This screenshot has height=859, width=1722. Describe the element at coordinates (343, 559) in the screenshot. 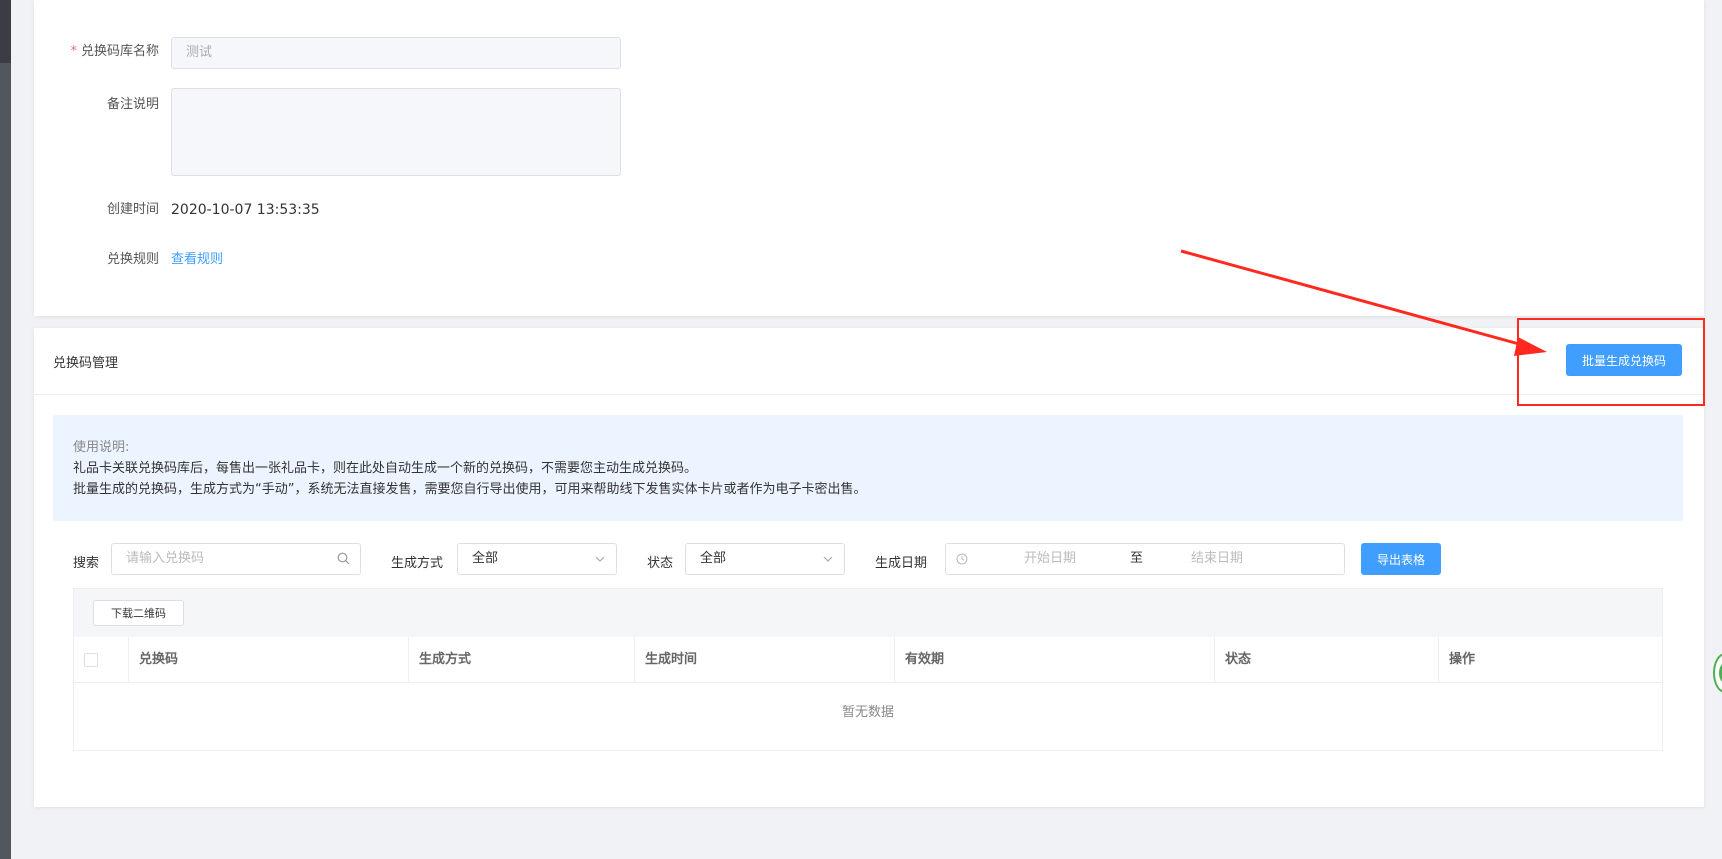

I see `search-icon` at that location.